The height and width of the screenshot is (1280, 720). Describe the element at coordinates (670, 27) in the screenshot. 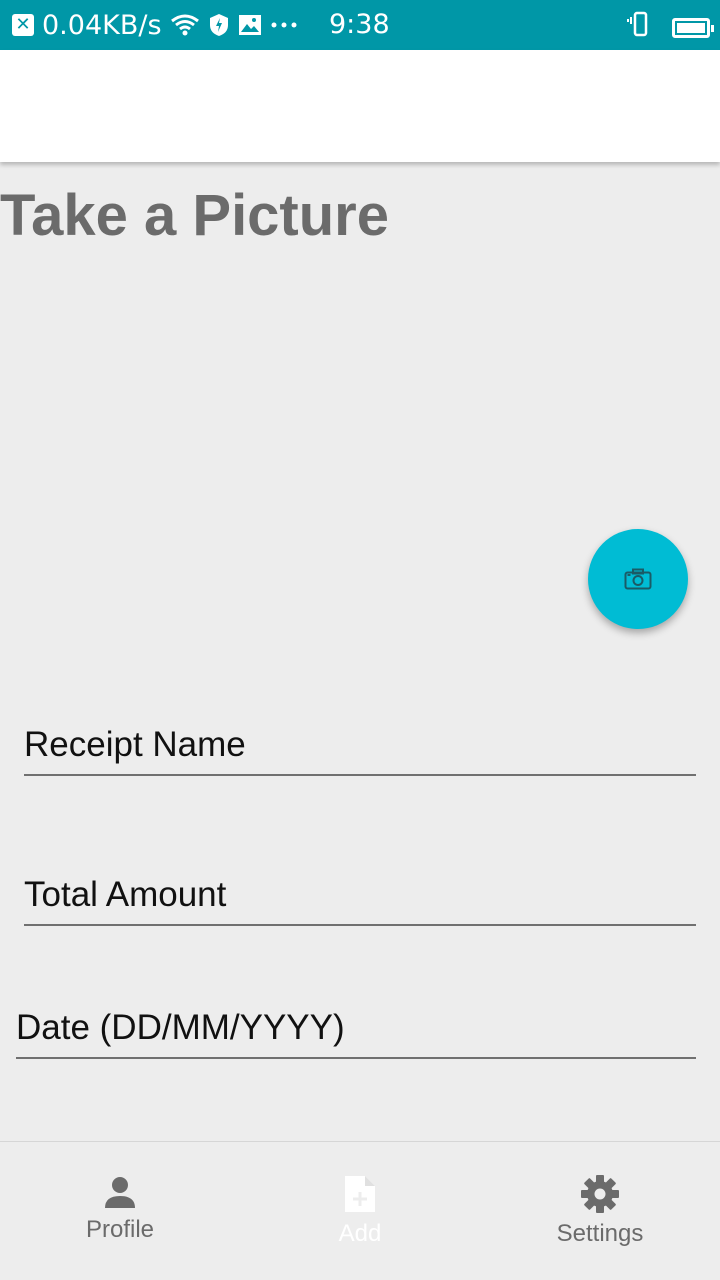

I see `status-right` at that location.